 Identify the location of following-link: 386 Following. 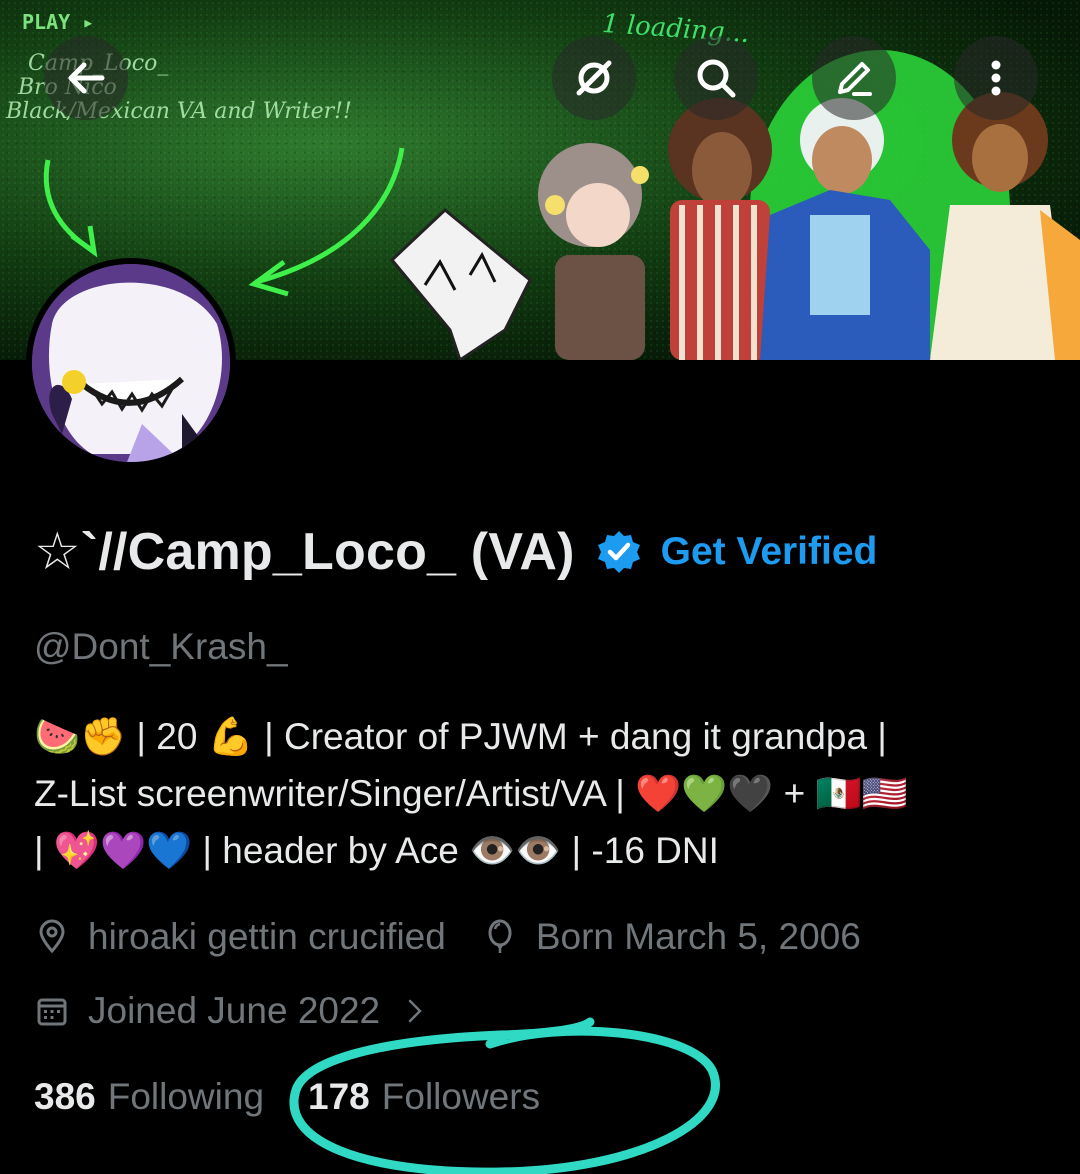
(149, 1097).